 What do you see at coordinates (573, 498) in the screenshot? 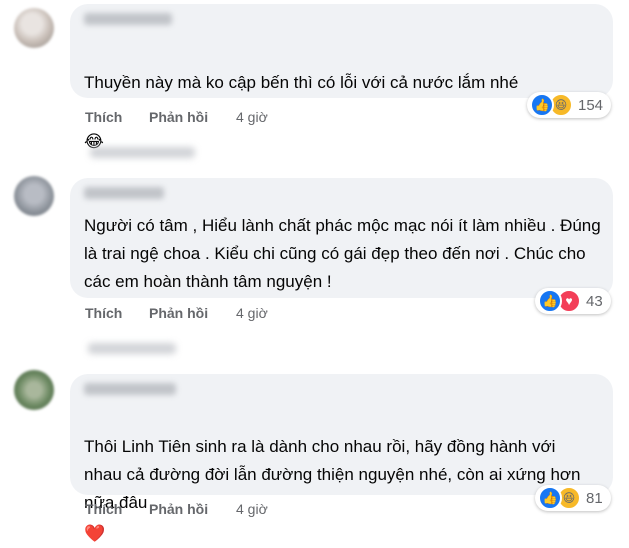
I see `reaction-summary: 👍 😆 81` at bounding box center [573, 498].